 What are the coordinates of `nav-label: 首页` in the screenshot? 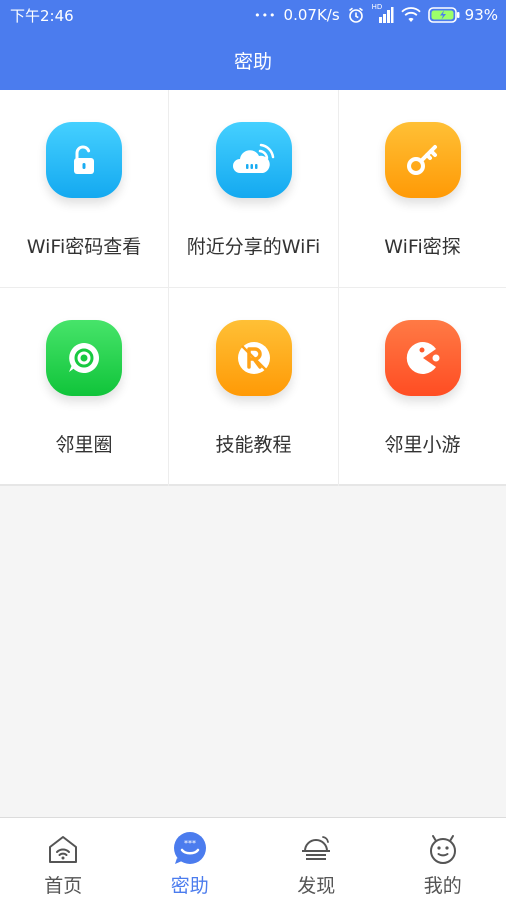 It's located at (63, 886).